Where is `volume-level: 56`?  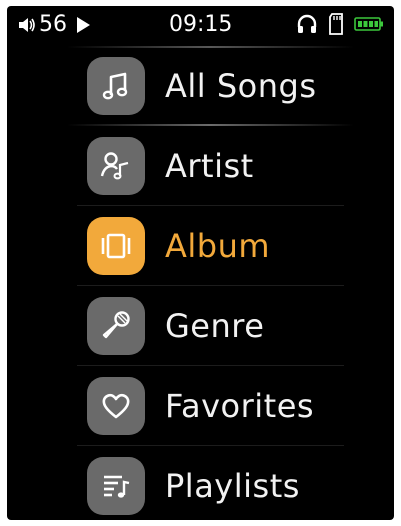
volume-level: 56 is located at coordinates (53, 24).